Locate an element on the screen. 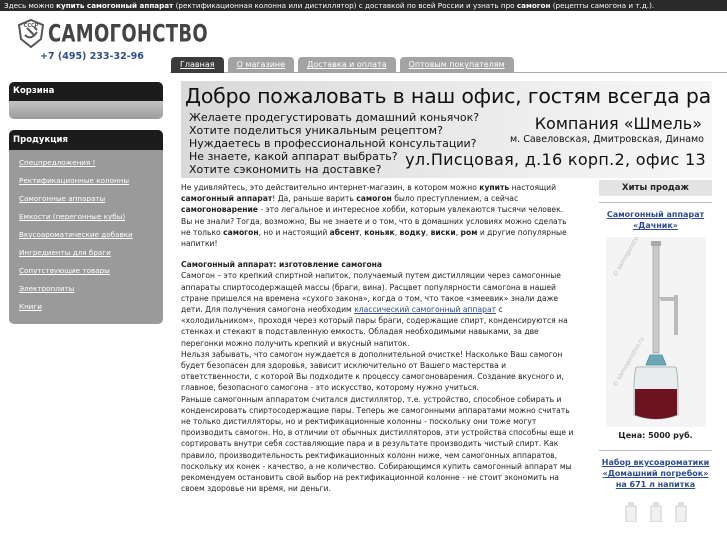  text: , но и настоящий is located at coordinates (294, 232).